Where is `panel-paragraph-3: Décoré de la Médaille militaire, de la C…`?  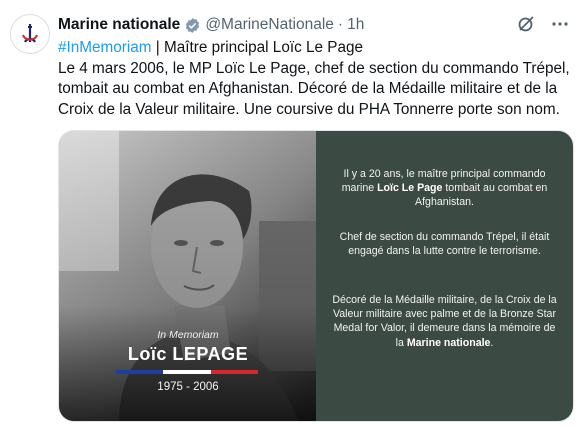
panel-paragraph-3: Décoré de la Médaille militaire, de la C… is located at coordinates (444, 321).